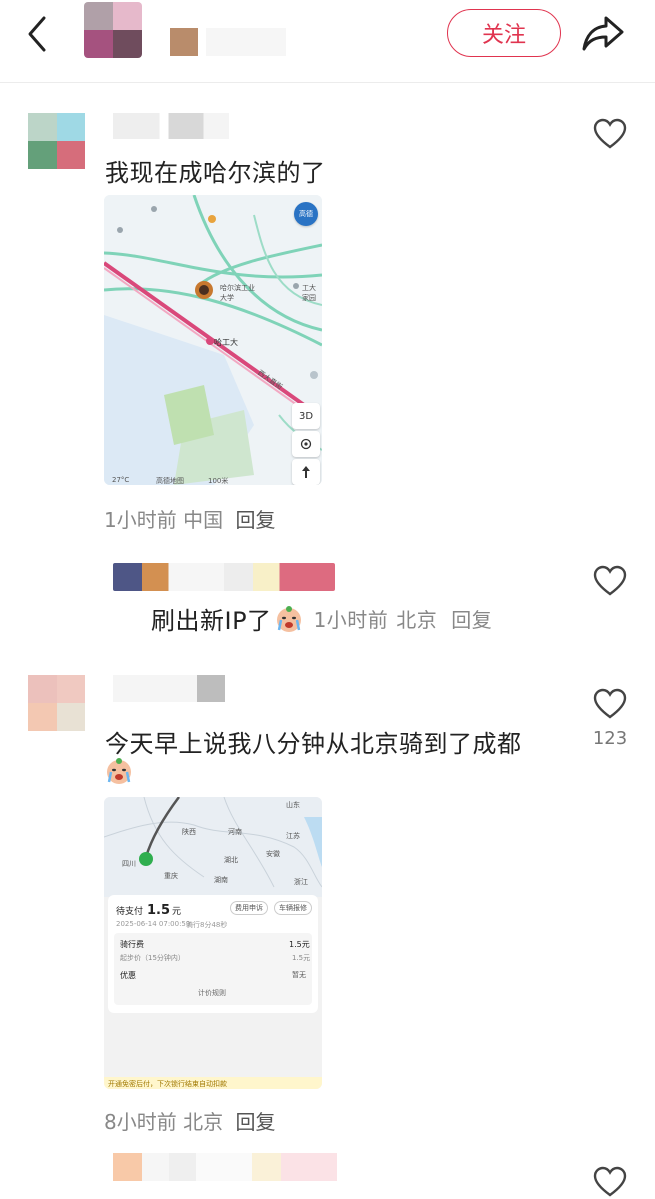 Image resolution: width=655 pixels, height=1199 pixels. I want to click on appeal-button: 费用申诉, so click(249, 908).